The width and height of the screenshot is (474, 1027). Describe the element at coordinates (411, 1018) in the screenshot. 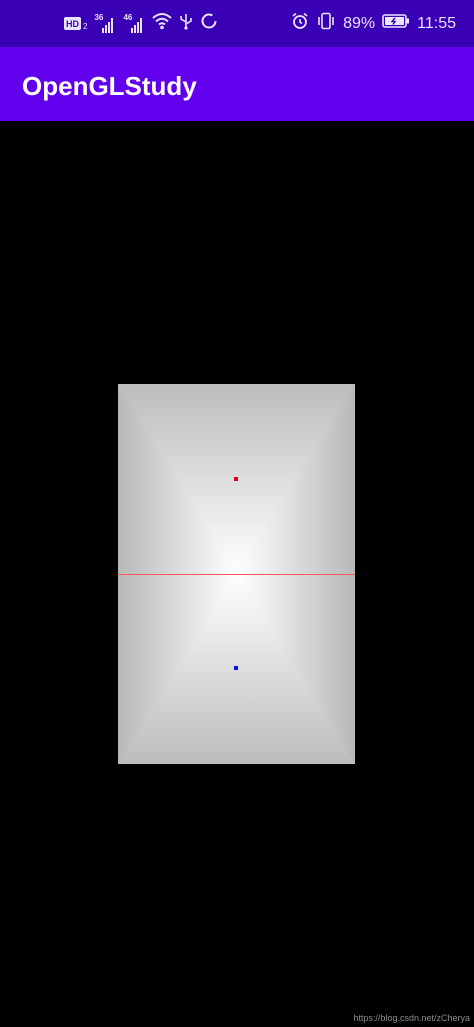

I see `watermark: https://blog.csdn.net/zCherya` at that location.